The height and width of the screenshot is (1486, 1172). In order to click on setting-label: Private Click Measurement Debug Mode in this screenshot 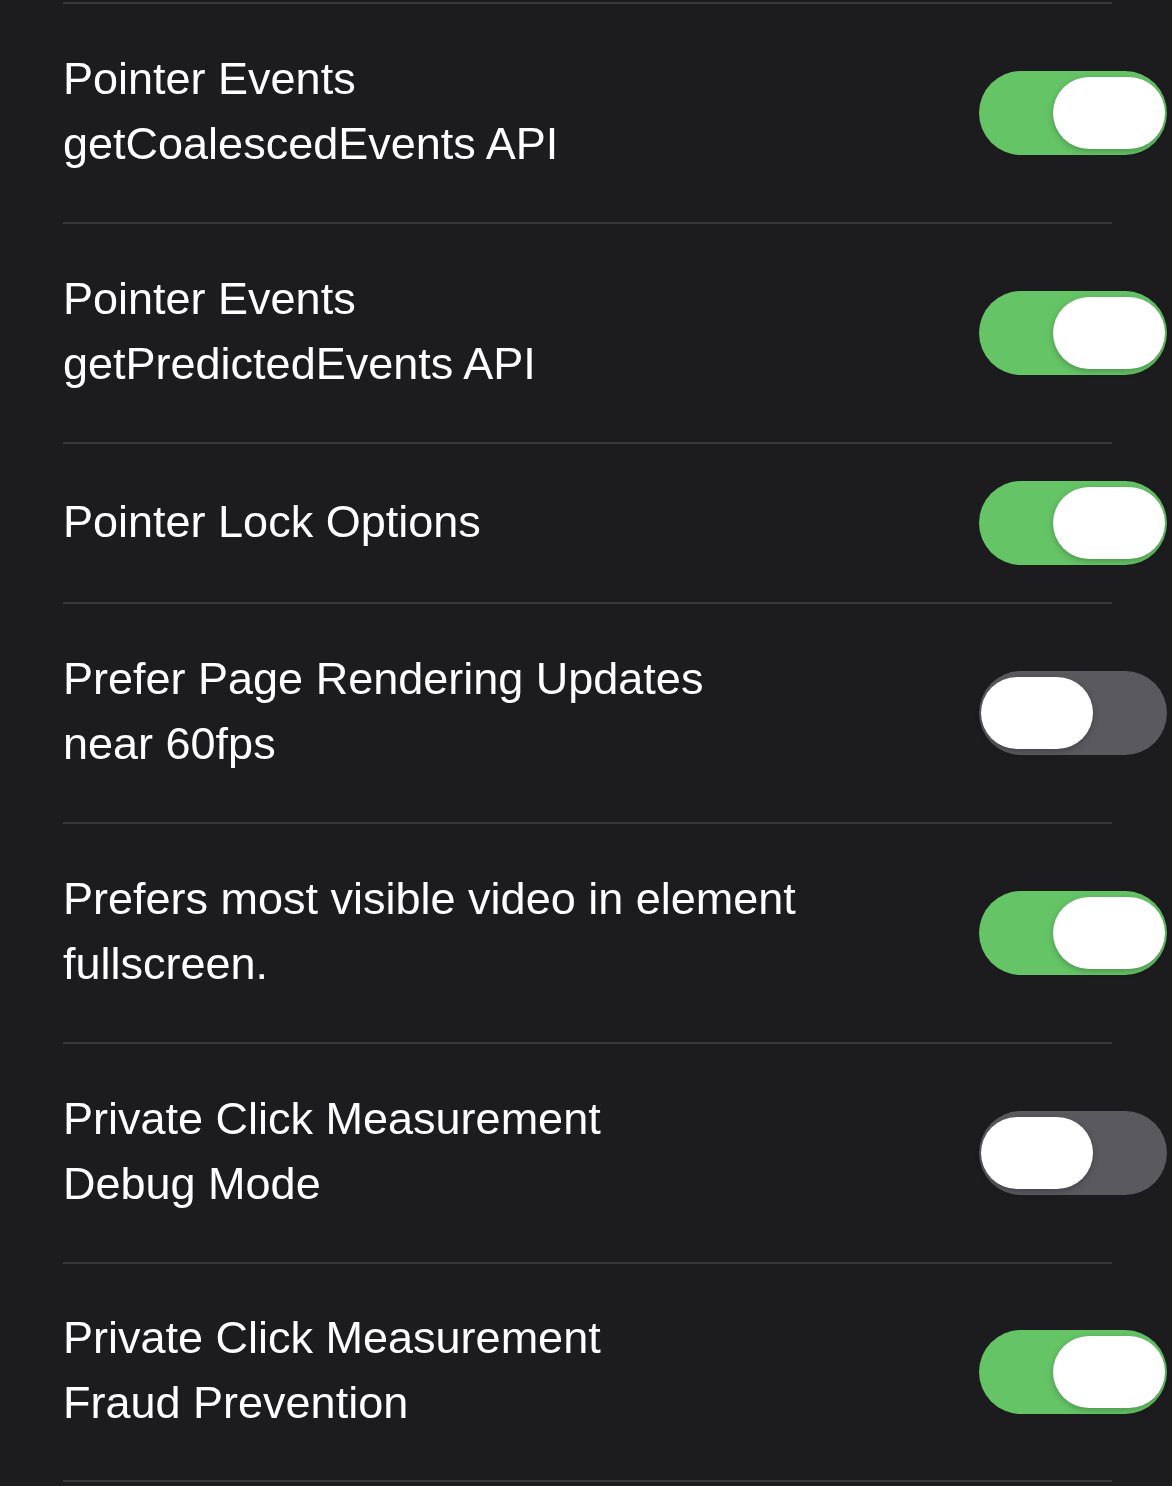, I will do `click(332, 1151)`.